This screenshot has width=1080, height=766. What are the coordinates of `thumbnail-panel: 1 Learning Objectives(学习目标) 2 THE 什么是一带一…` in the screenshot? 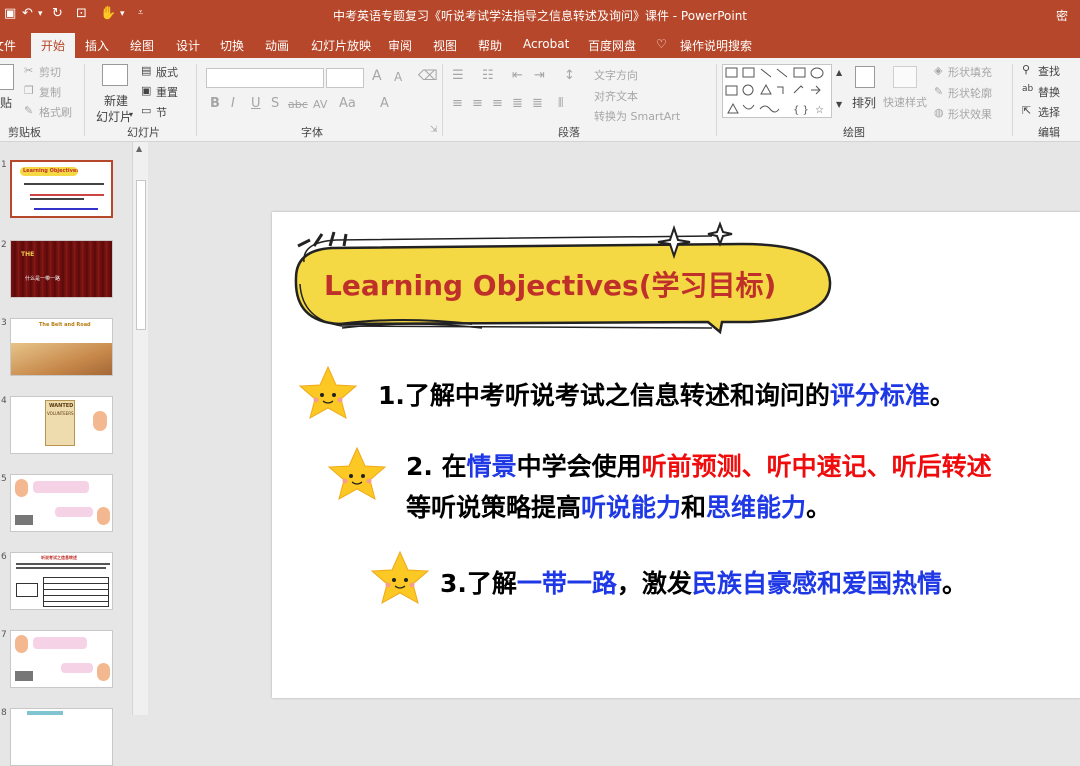 It's located at (66, 454).